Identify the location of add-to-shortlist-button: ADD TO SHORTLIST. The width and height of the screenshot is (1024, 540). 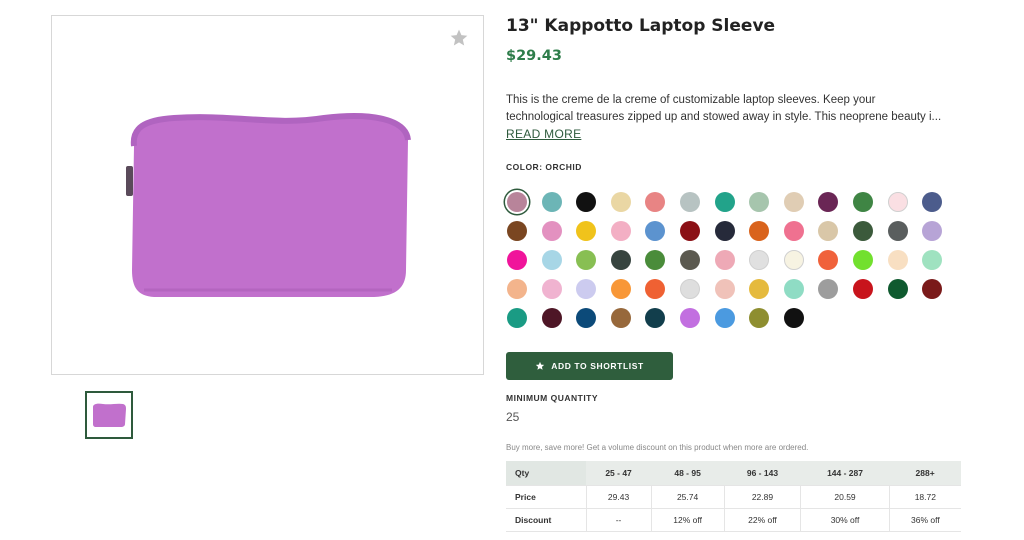
(589, 366).